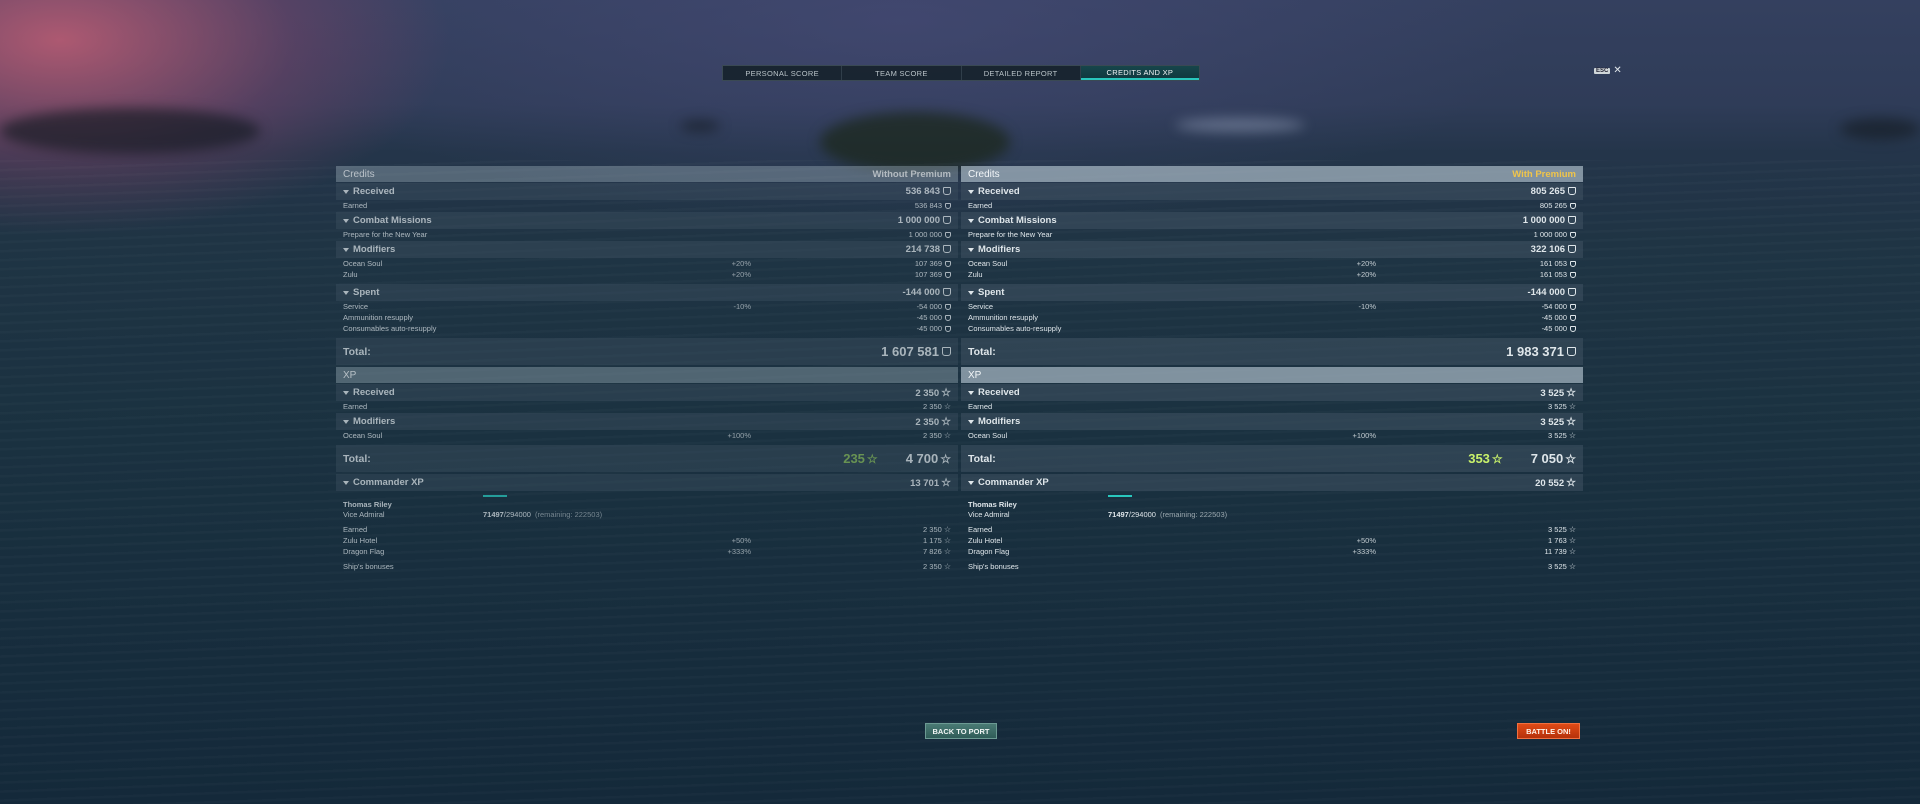 The image size is (1920, 804). I want to click on xp-received-section: Received 3 525 ☆, so click(1272, 392).